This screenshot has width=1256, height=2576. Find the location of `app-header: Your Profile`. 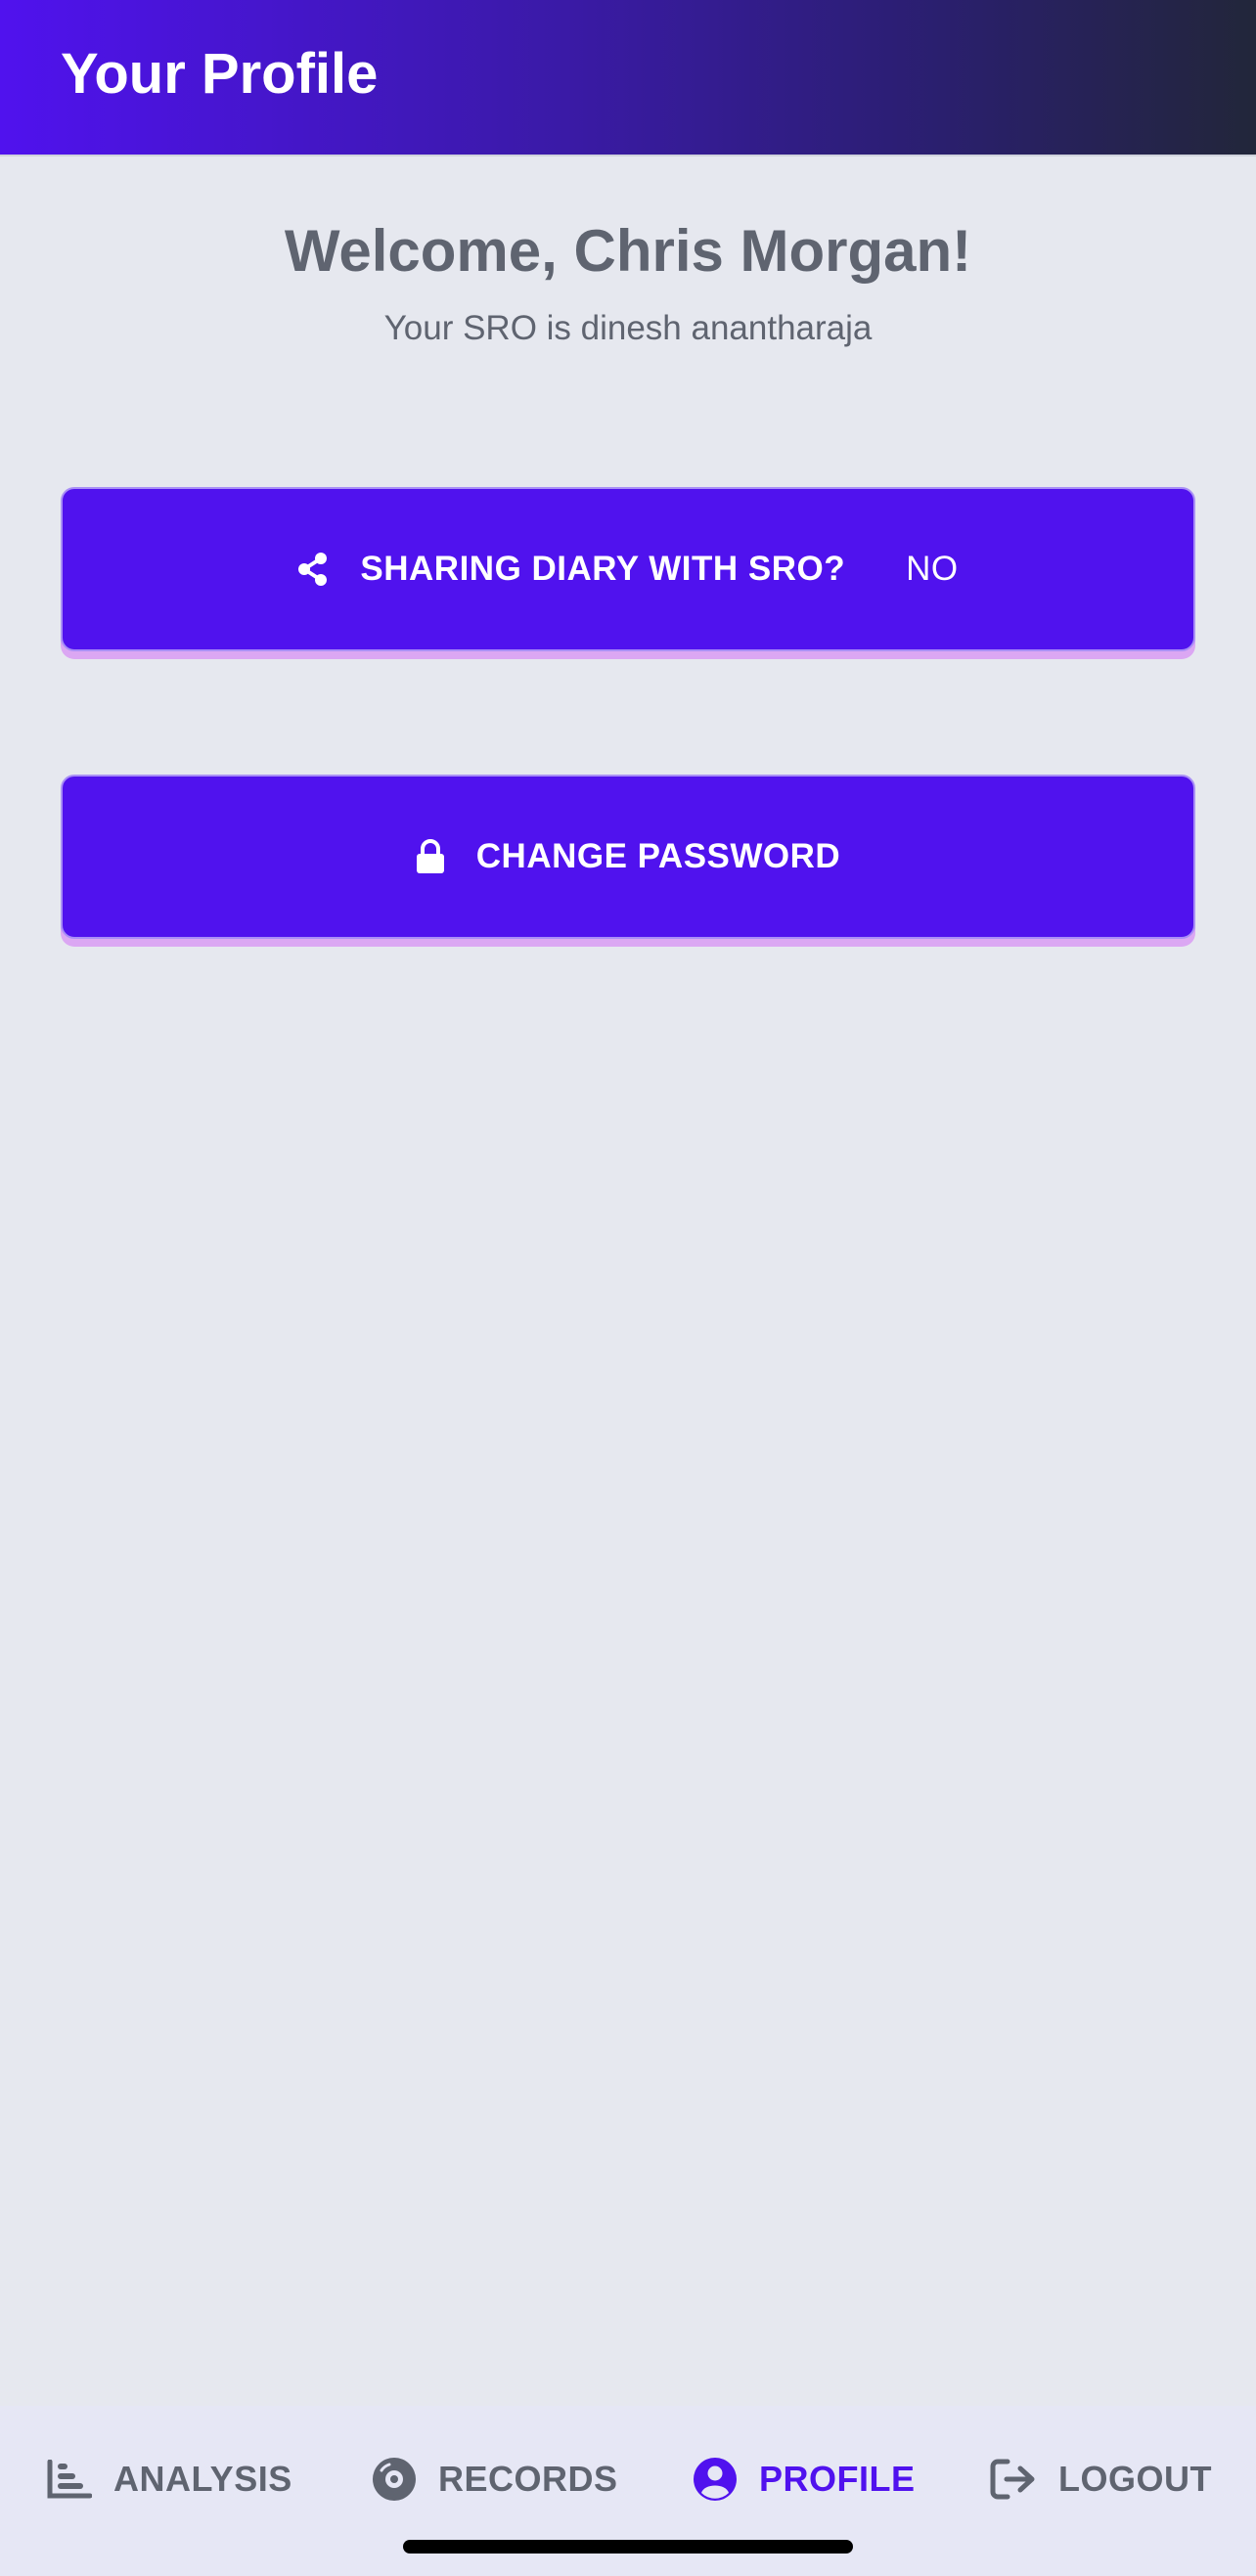

app-header: Your Profile is located at coordinates (628, 78).